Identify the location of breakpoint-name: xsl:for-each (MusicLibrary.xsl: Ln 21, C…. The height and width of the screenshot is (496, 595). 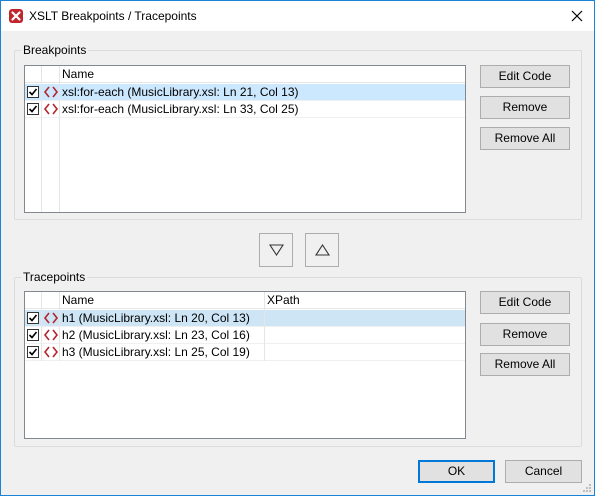
(180, 92).